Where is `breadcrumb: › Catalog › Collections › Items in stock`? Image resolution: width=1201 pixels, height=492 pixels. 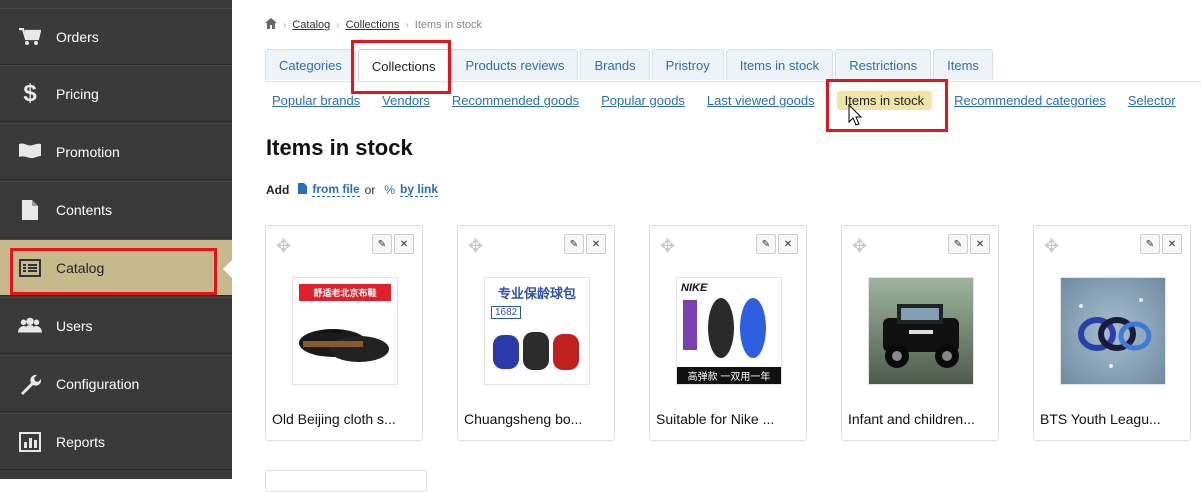
breadcrumb: › Catalog › Collections › Items in stock is located at coordinates (373, 25).